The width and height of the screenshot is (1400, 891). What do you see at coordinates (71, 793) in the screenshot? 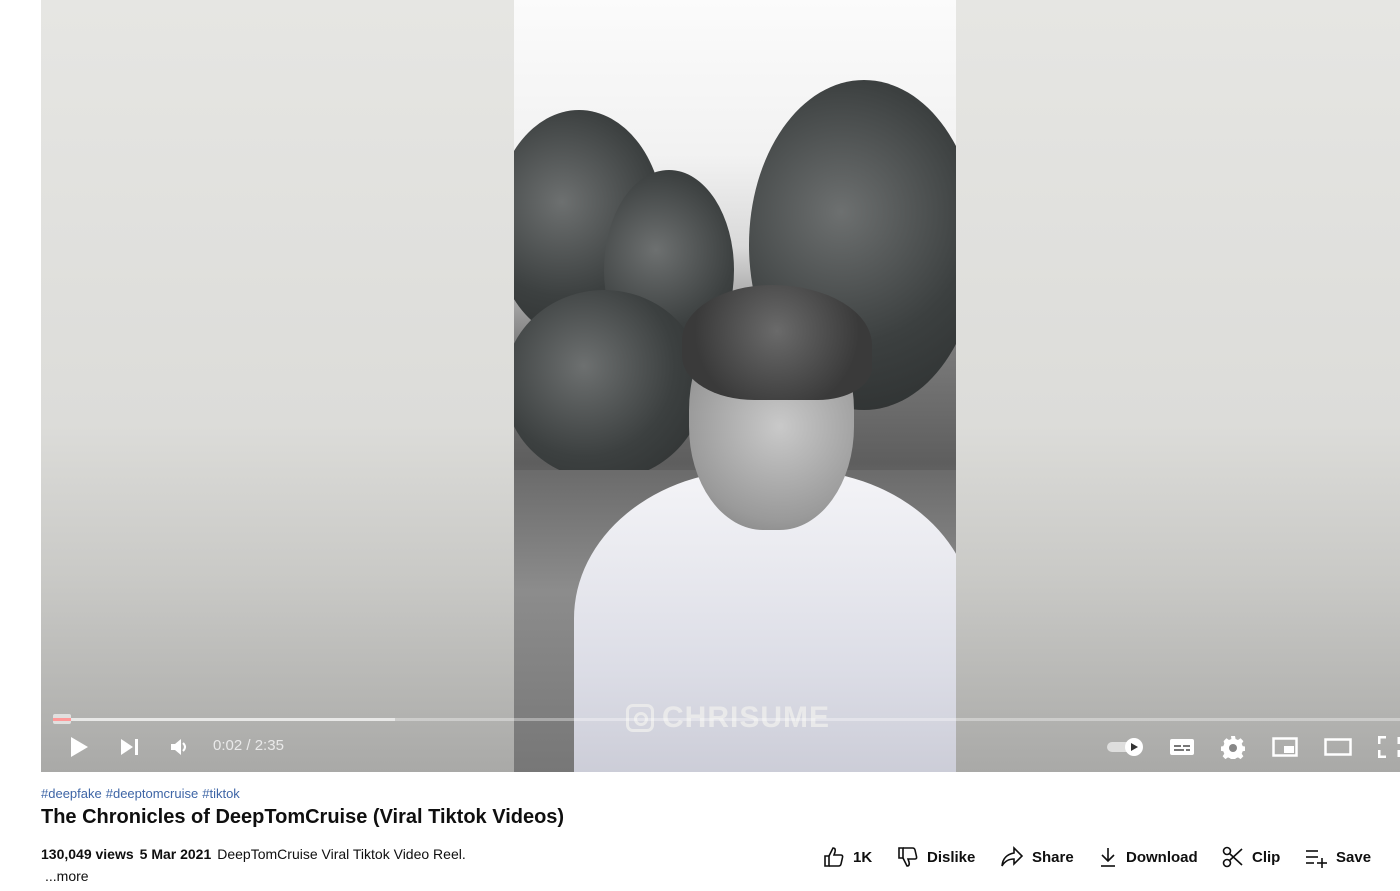
I see `hashtag-link: #deepfake` at bounding box center [71, 793].